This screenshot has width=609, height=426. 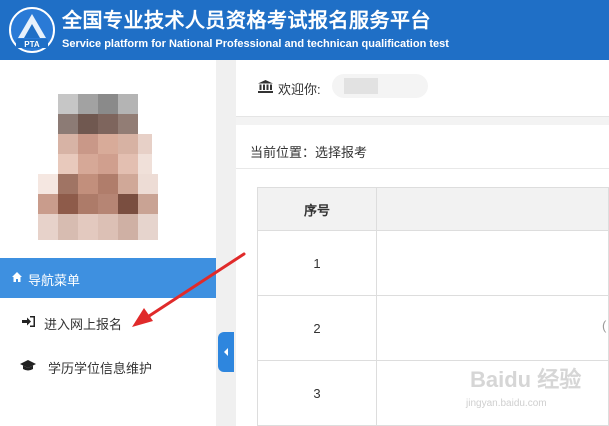 I want to click on welcome-label: 欢迎你:, so click(x=299, y=89).